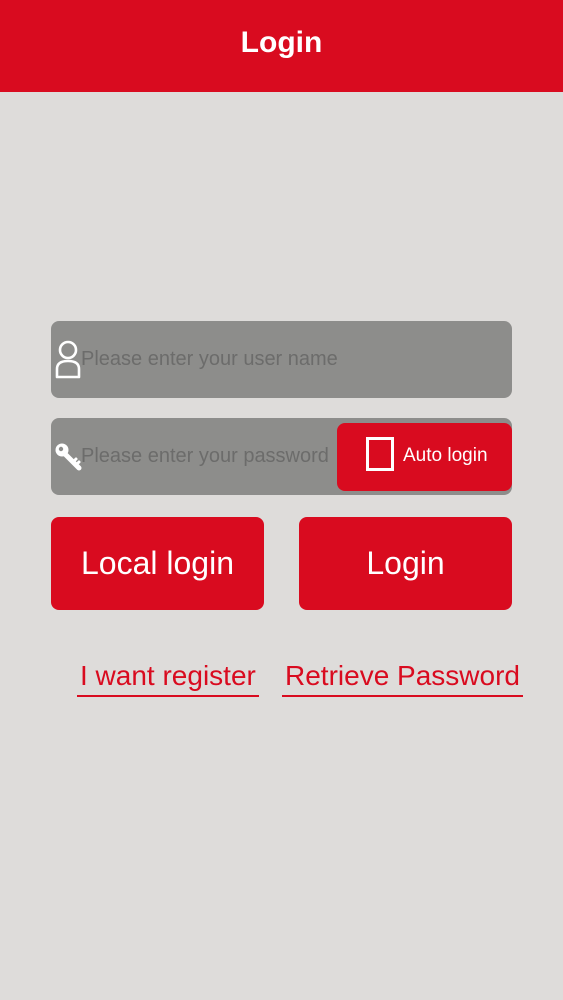 This screenshot has height=1000, width=563. I want to click on key-icon, so click(68, 457).